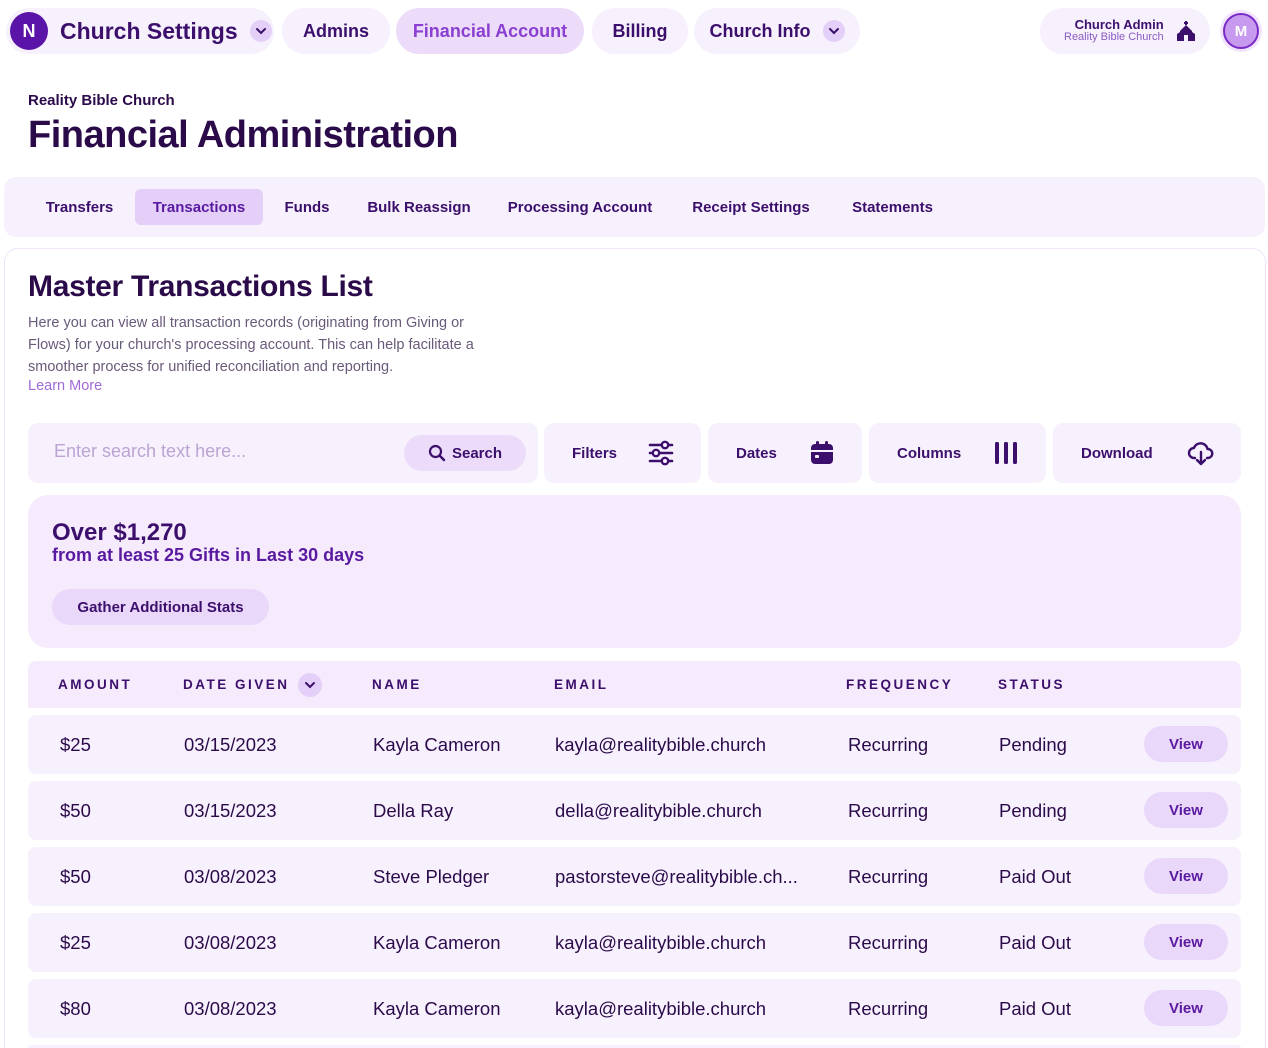 The image size is (1268, 1048). Describe the element at coordinates (307, 207) in the screenshot. I see `tab-funds: Funds` at that location.